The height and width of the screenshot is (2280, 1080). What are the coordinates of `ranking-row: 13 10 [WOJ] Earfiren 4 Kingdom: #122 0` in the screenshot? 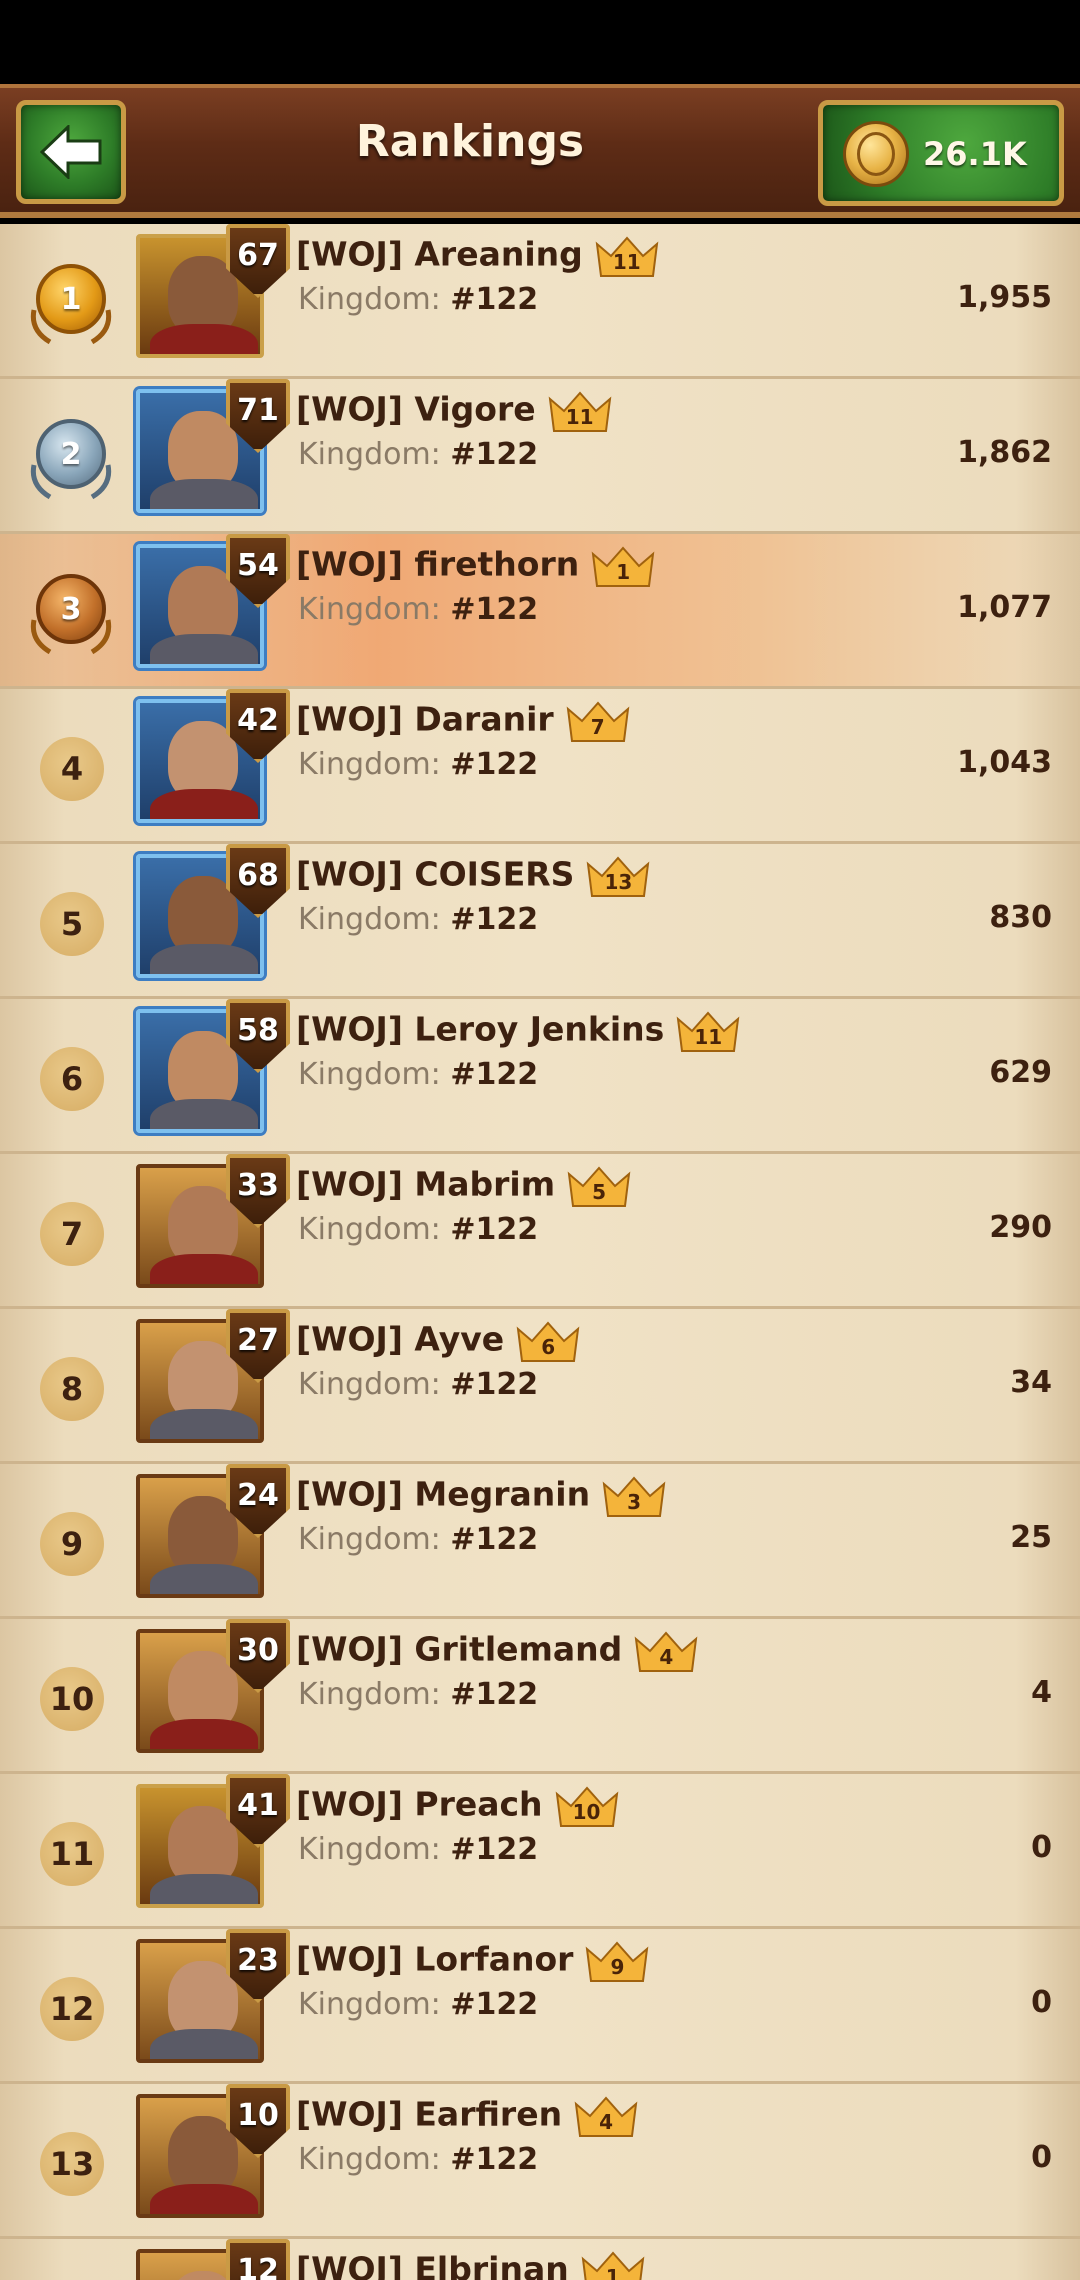 It's located at (540, 2161).